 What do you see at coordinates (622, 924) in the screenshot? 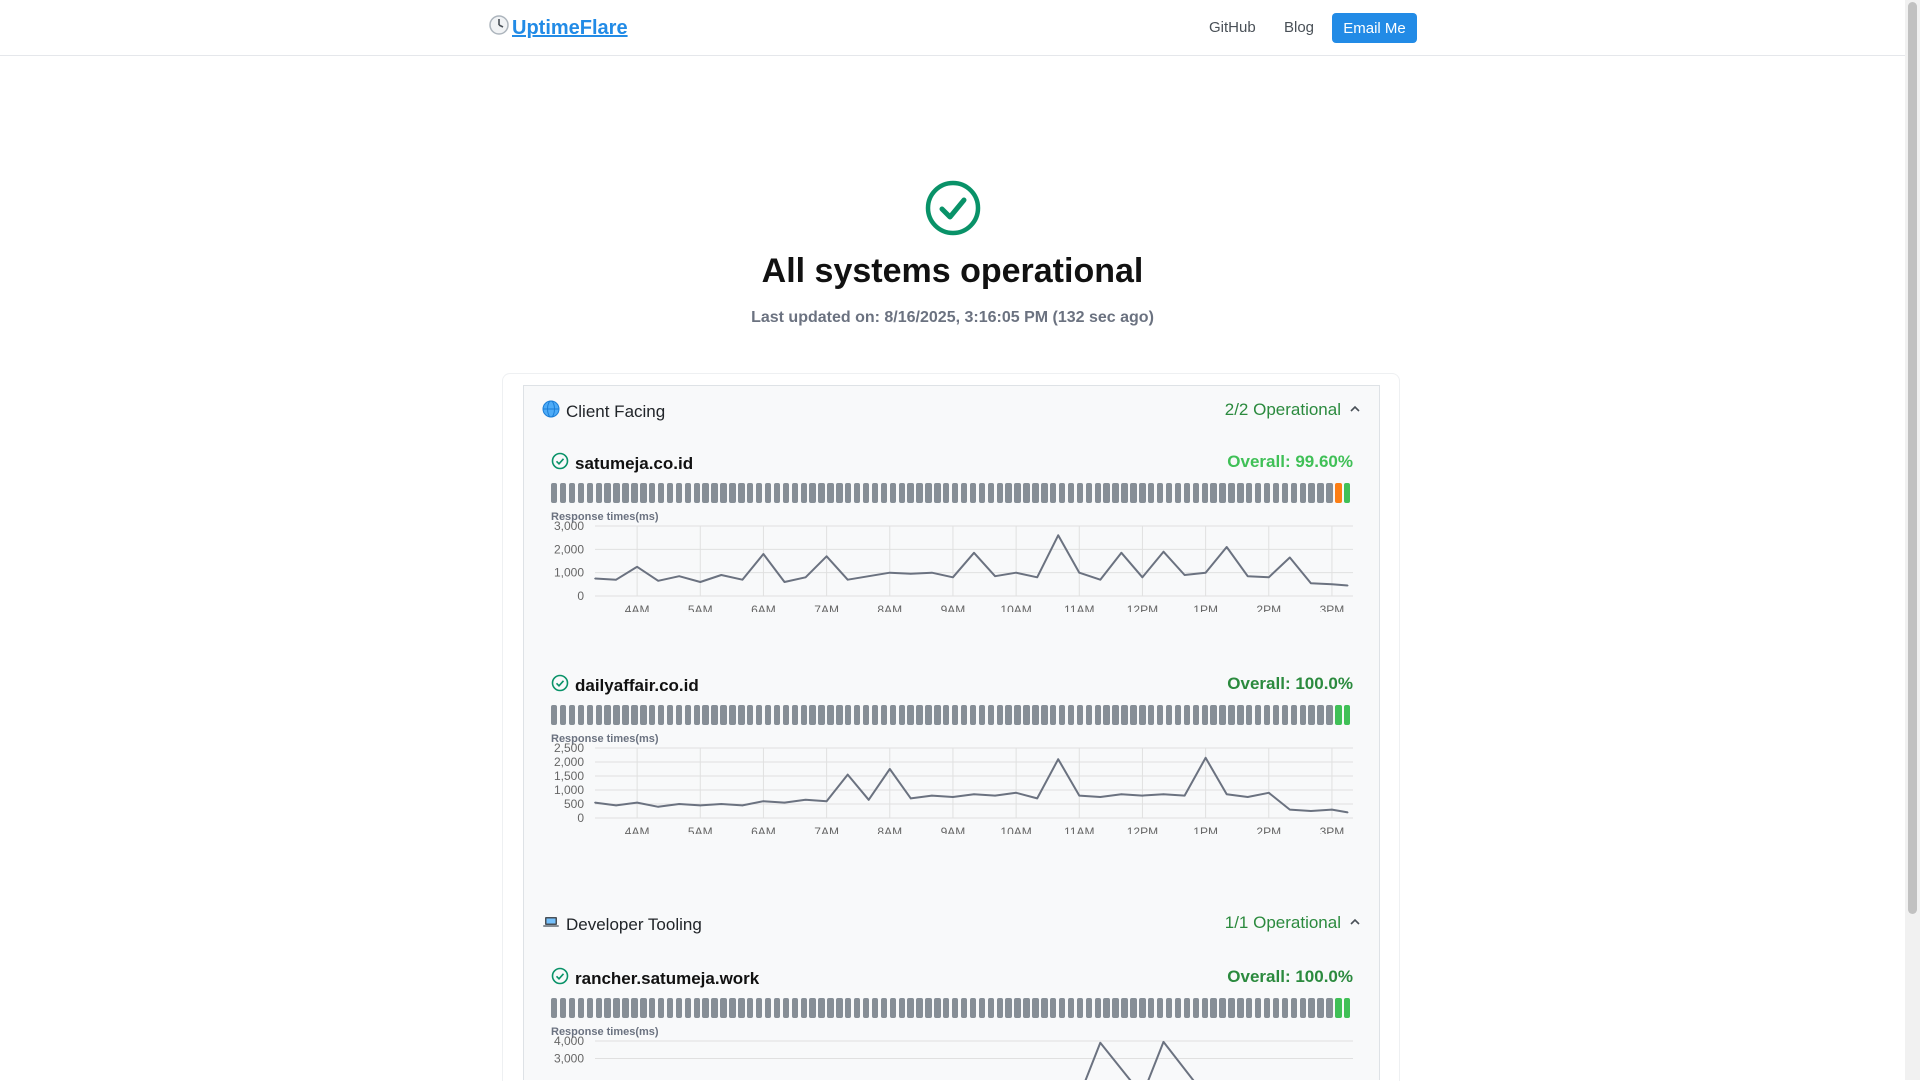
I see `group-header: Developer Tooling` at bounding box center [622, 924].